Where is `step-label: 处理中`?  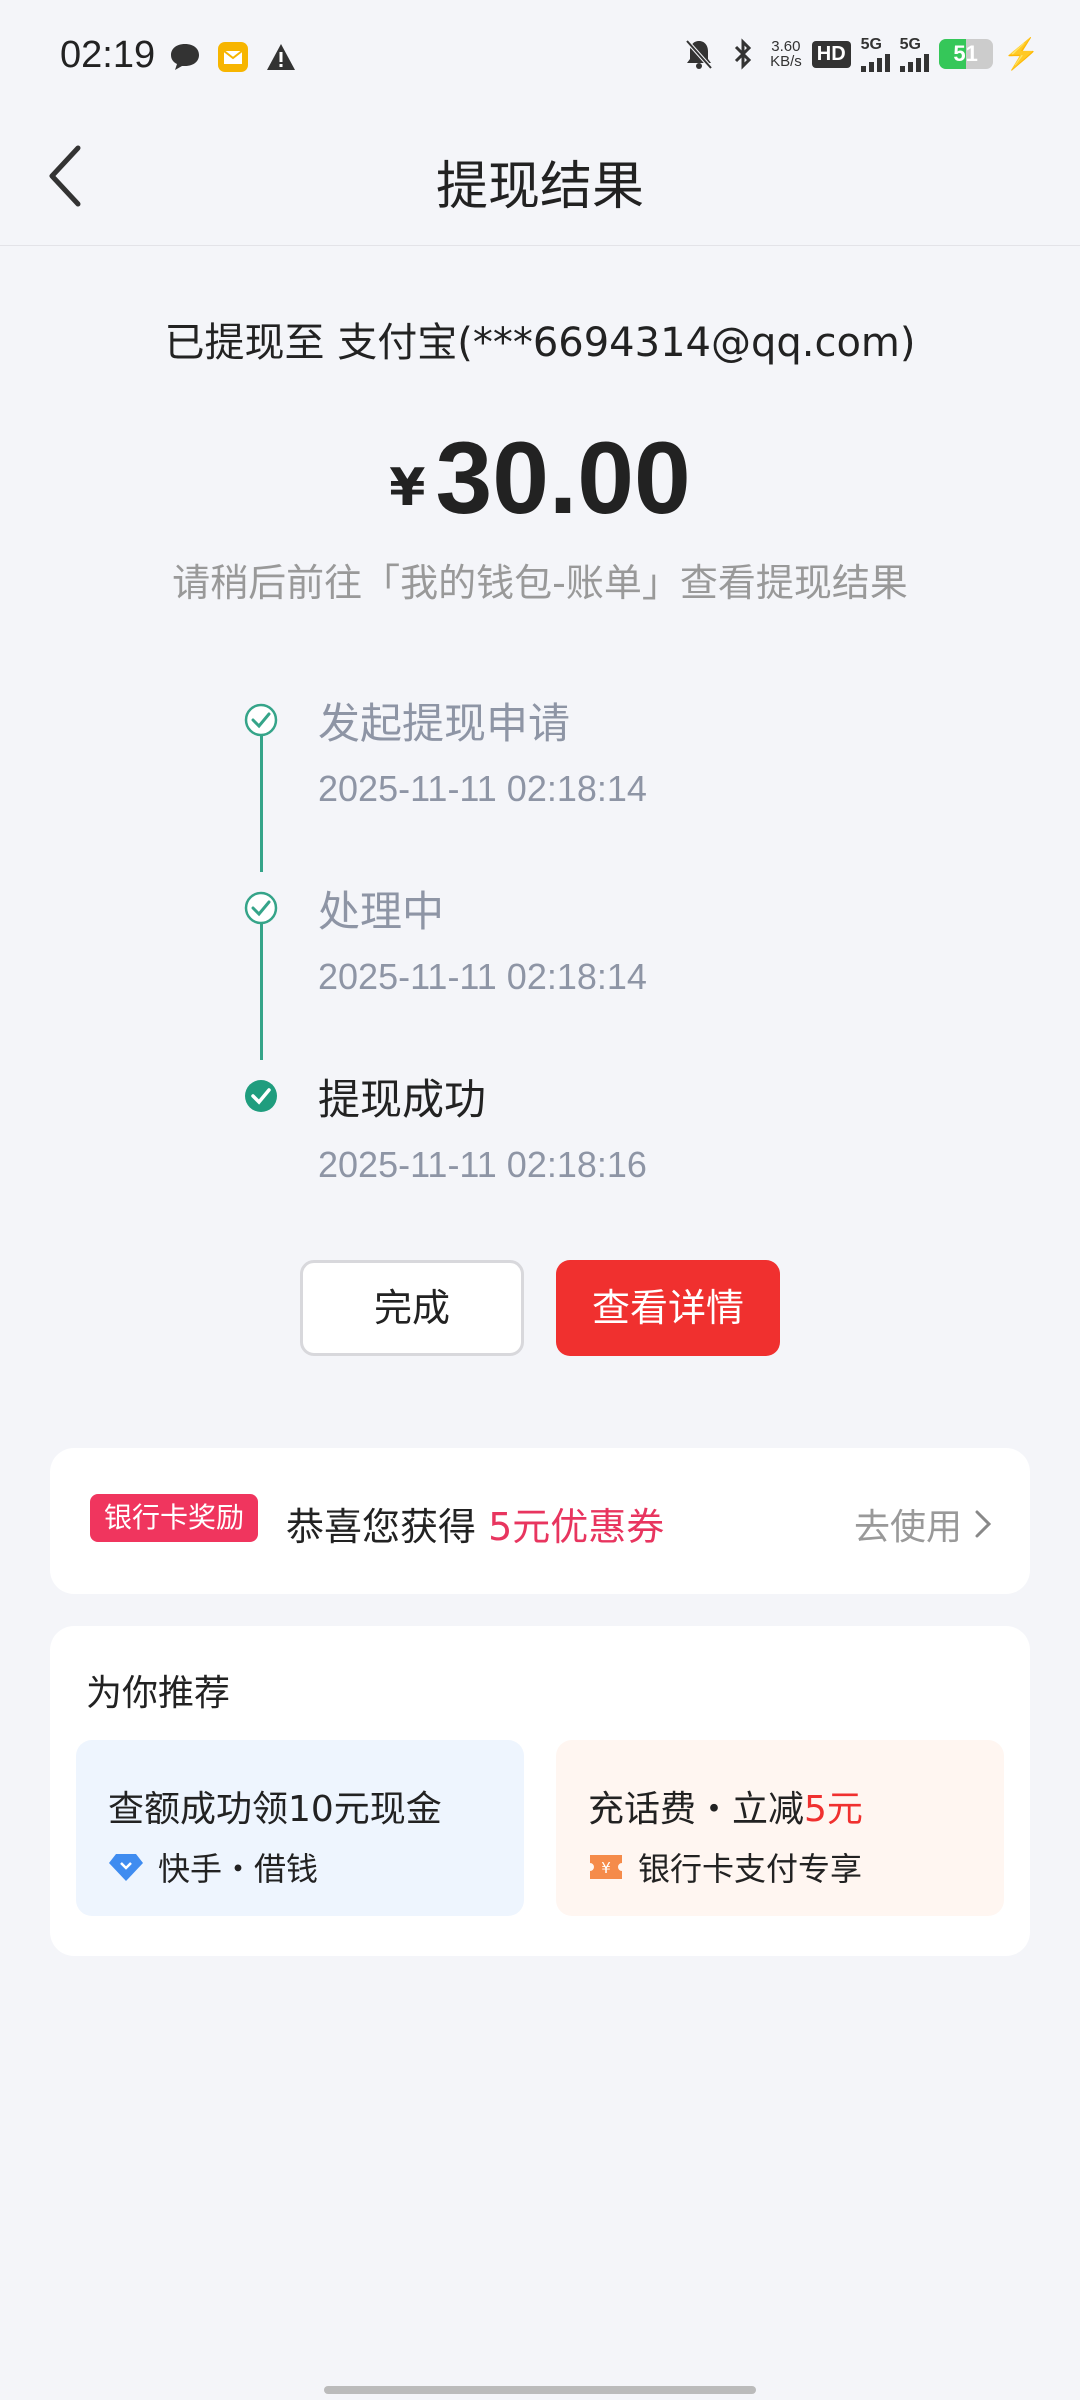
step-label: 处理中 is located at coordinates (381, 911).